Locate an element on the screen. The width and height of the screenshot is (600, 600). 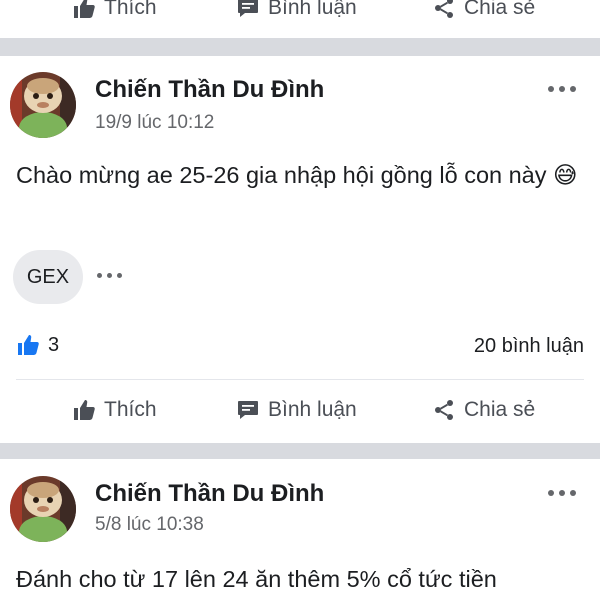
like-reaction-icon is located at coordinates (28, 345).